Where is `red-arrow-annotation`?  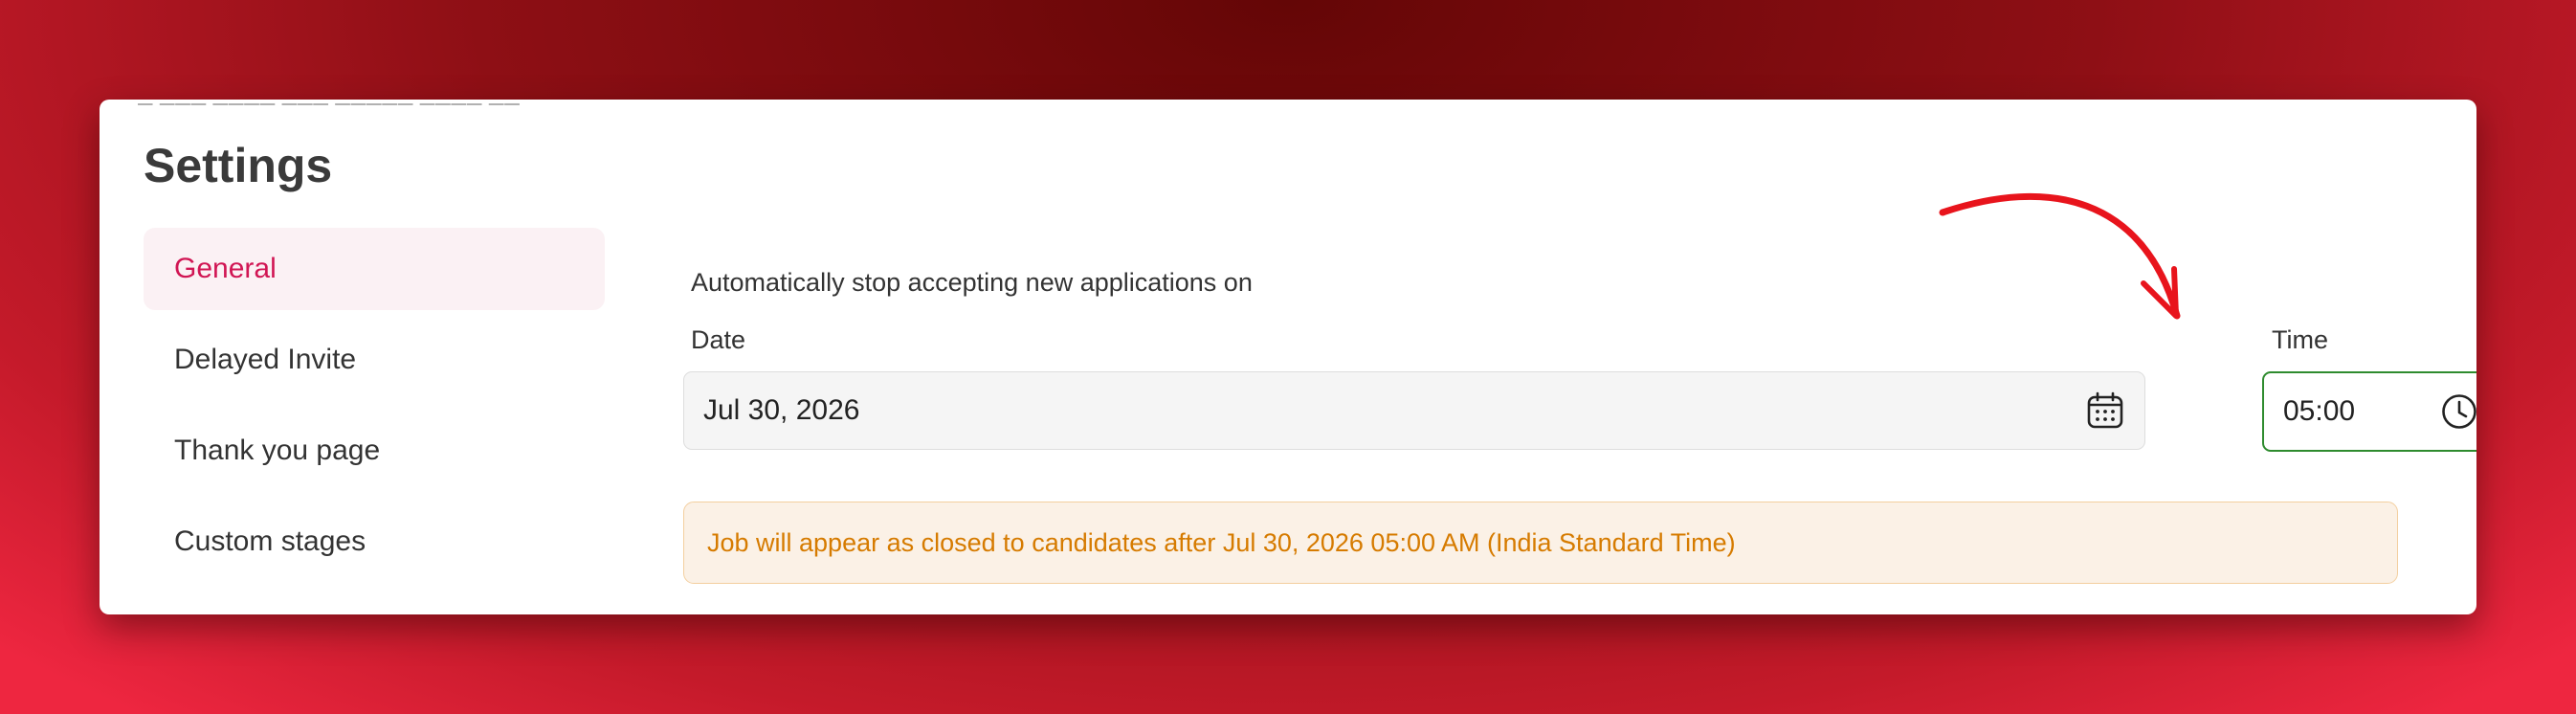
red-arrow-annotation is located at coordinates (2060, 257).